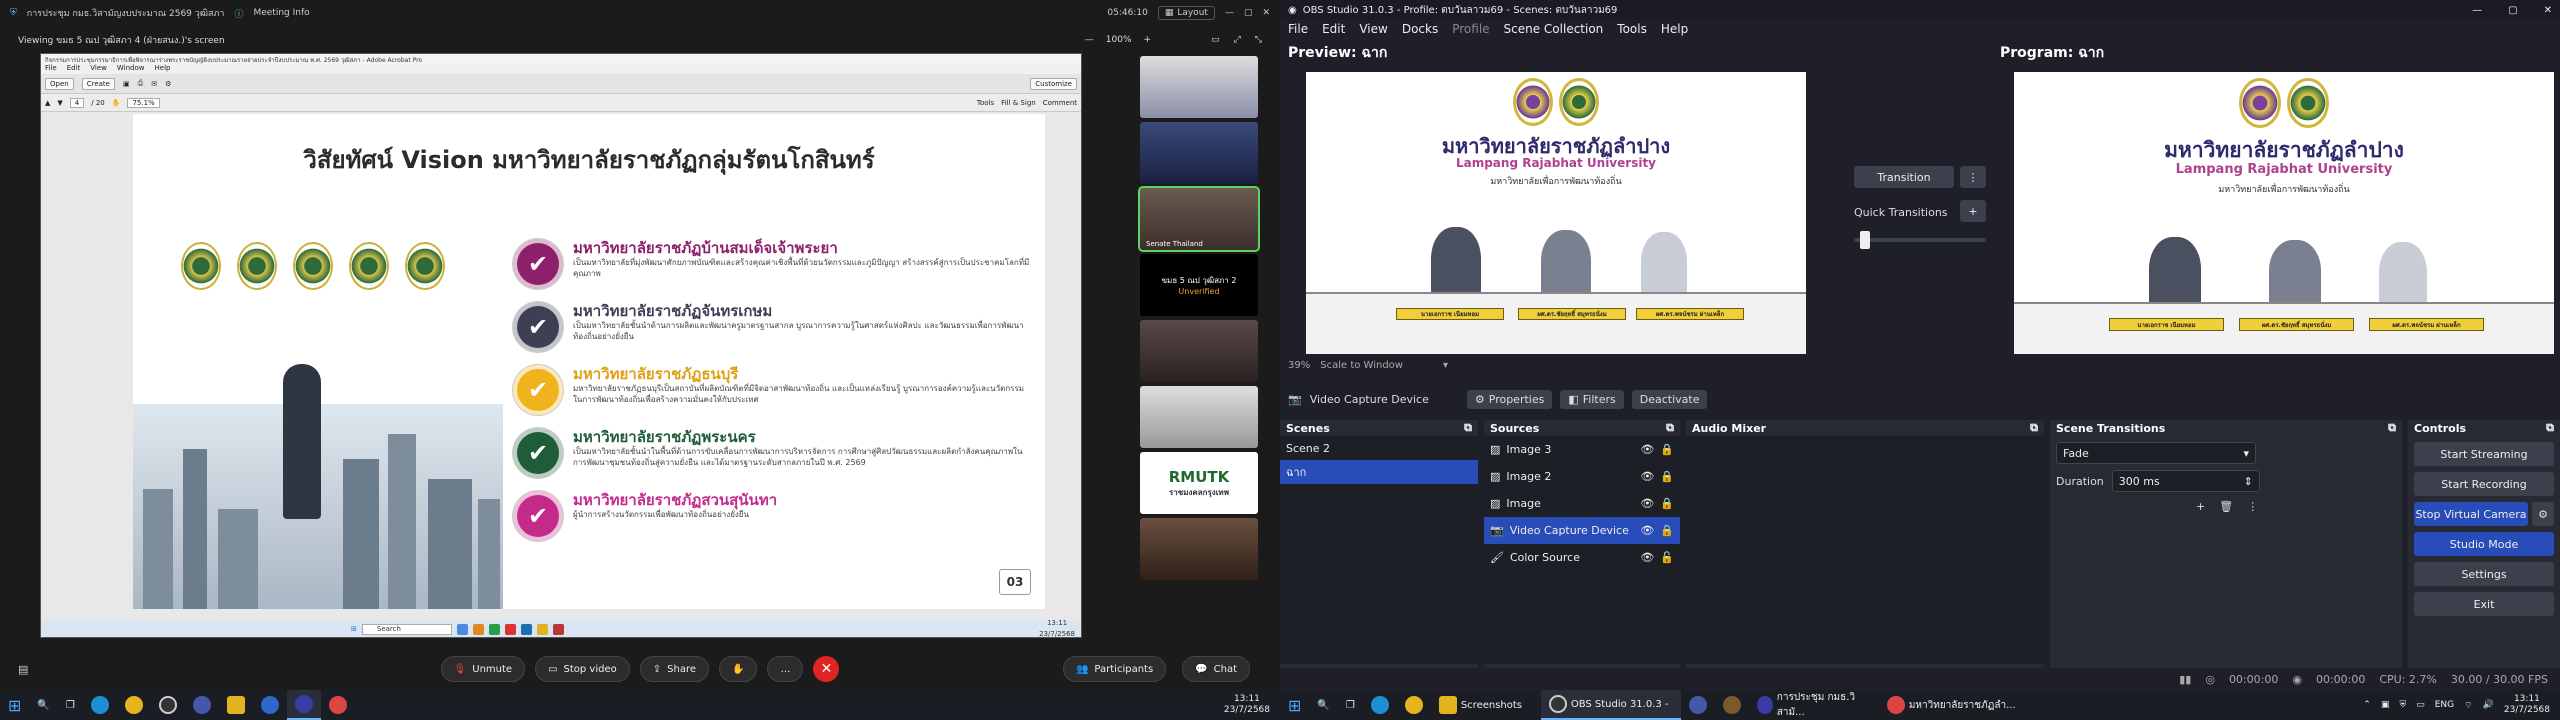  I want to click on trash-icon: 🗑, so click(2226, 506).